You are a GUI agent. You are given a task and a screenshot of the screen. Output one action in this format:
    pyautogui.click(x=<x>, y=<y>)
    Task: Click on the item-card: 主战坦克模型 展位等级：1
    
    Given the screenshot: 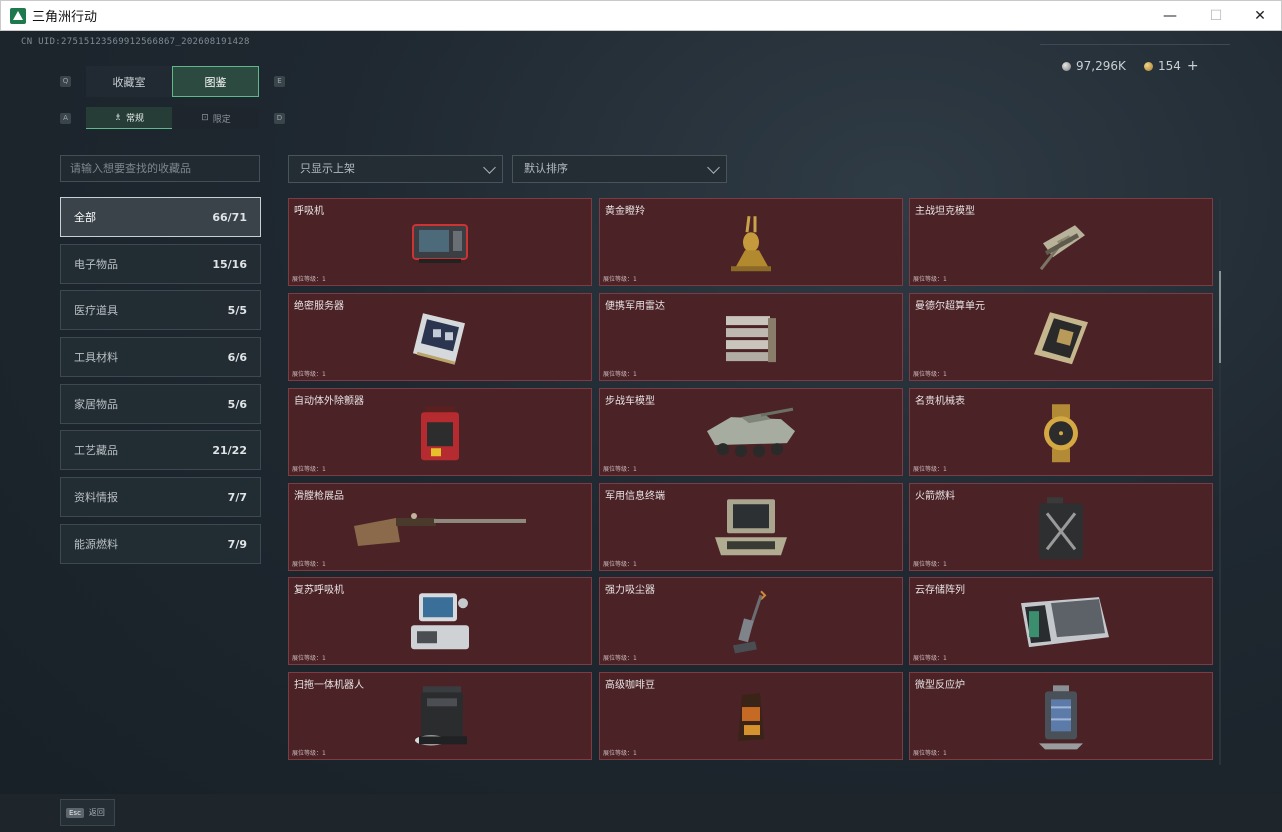 What is the action you would take?
    pyautogui.click(x=1061, y=242)
    